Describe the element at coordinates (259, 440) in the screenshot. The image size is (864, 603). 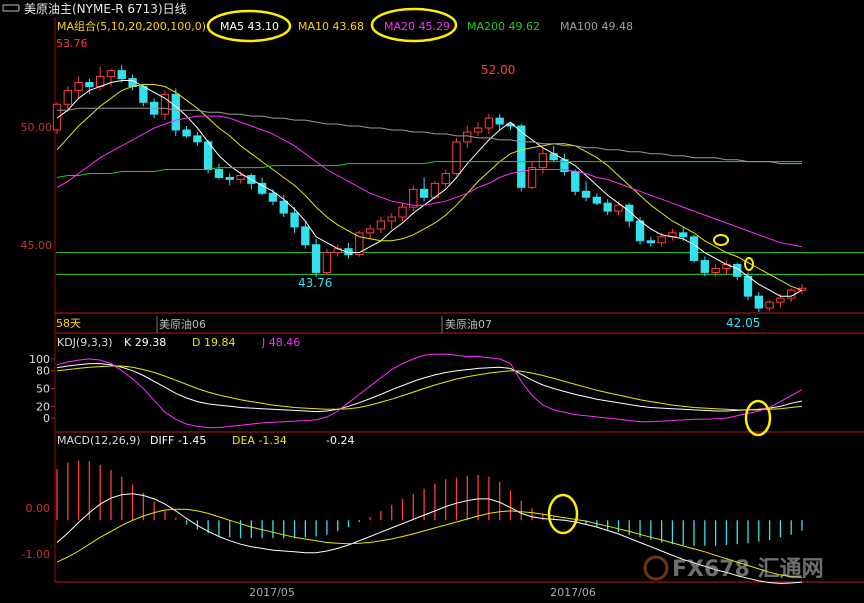
I see `macd-legend-dea: DEA -1.34` at that location.